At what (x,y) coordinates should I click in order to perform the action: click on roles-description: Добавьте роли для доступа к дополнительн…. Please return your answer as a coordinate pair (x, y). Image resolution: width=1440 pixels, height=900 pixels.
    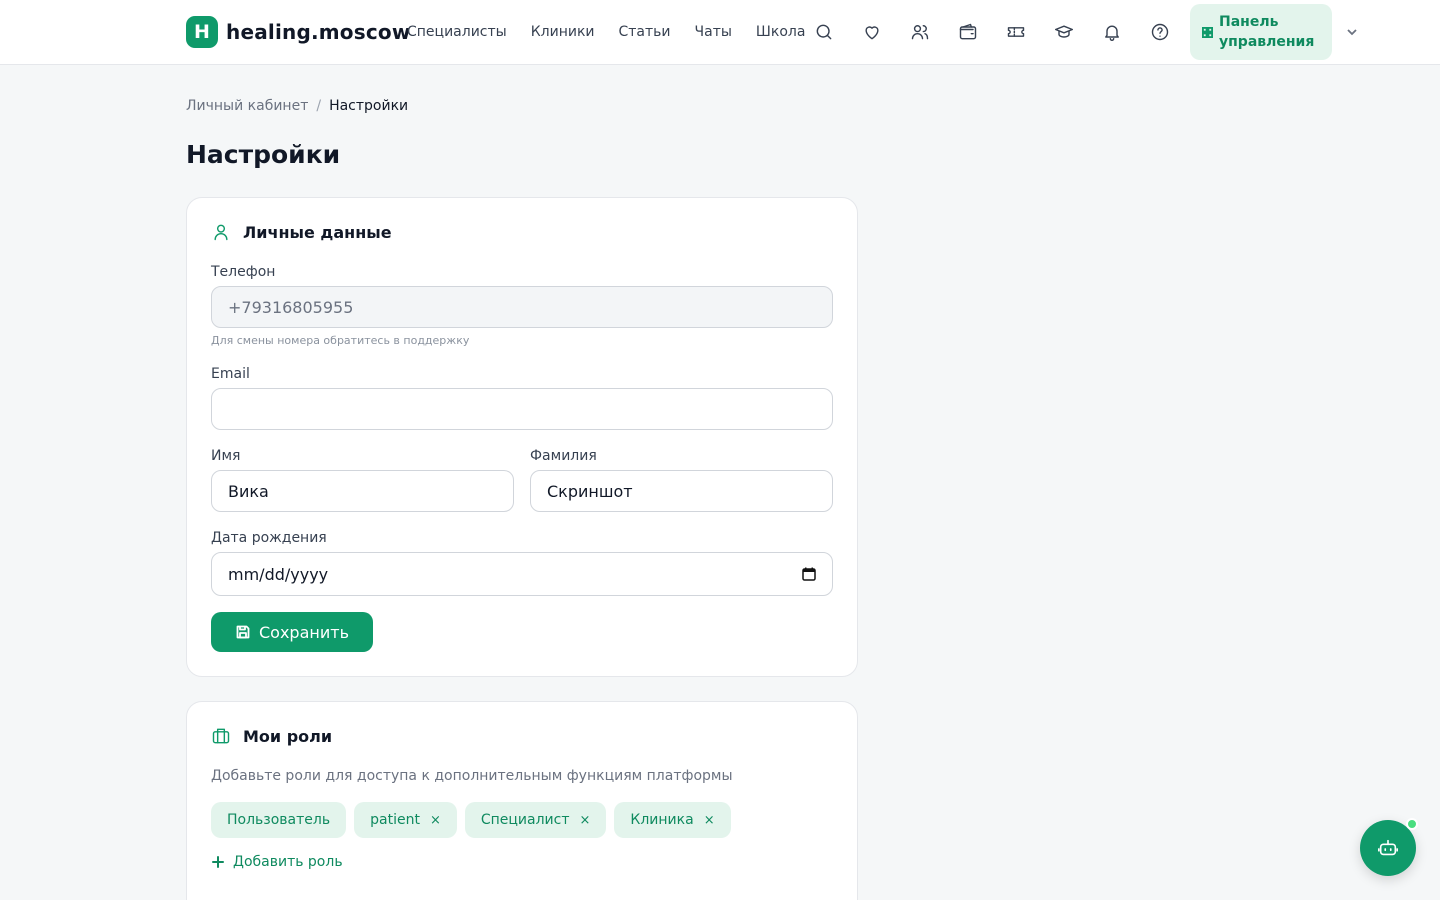
    Looking at the image, I should click on (472, 776).